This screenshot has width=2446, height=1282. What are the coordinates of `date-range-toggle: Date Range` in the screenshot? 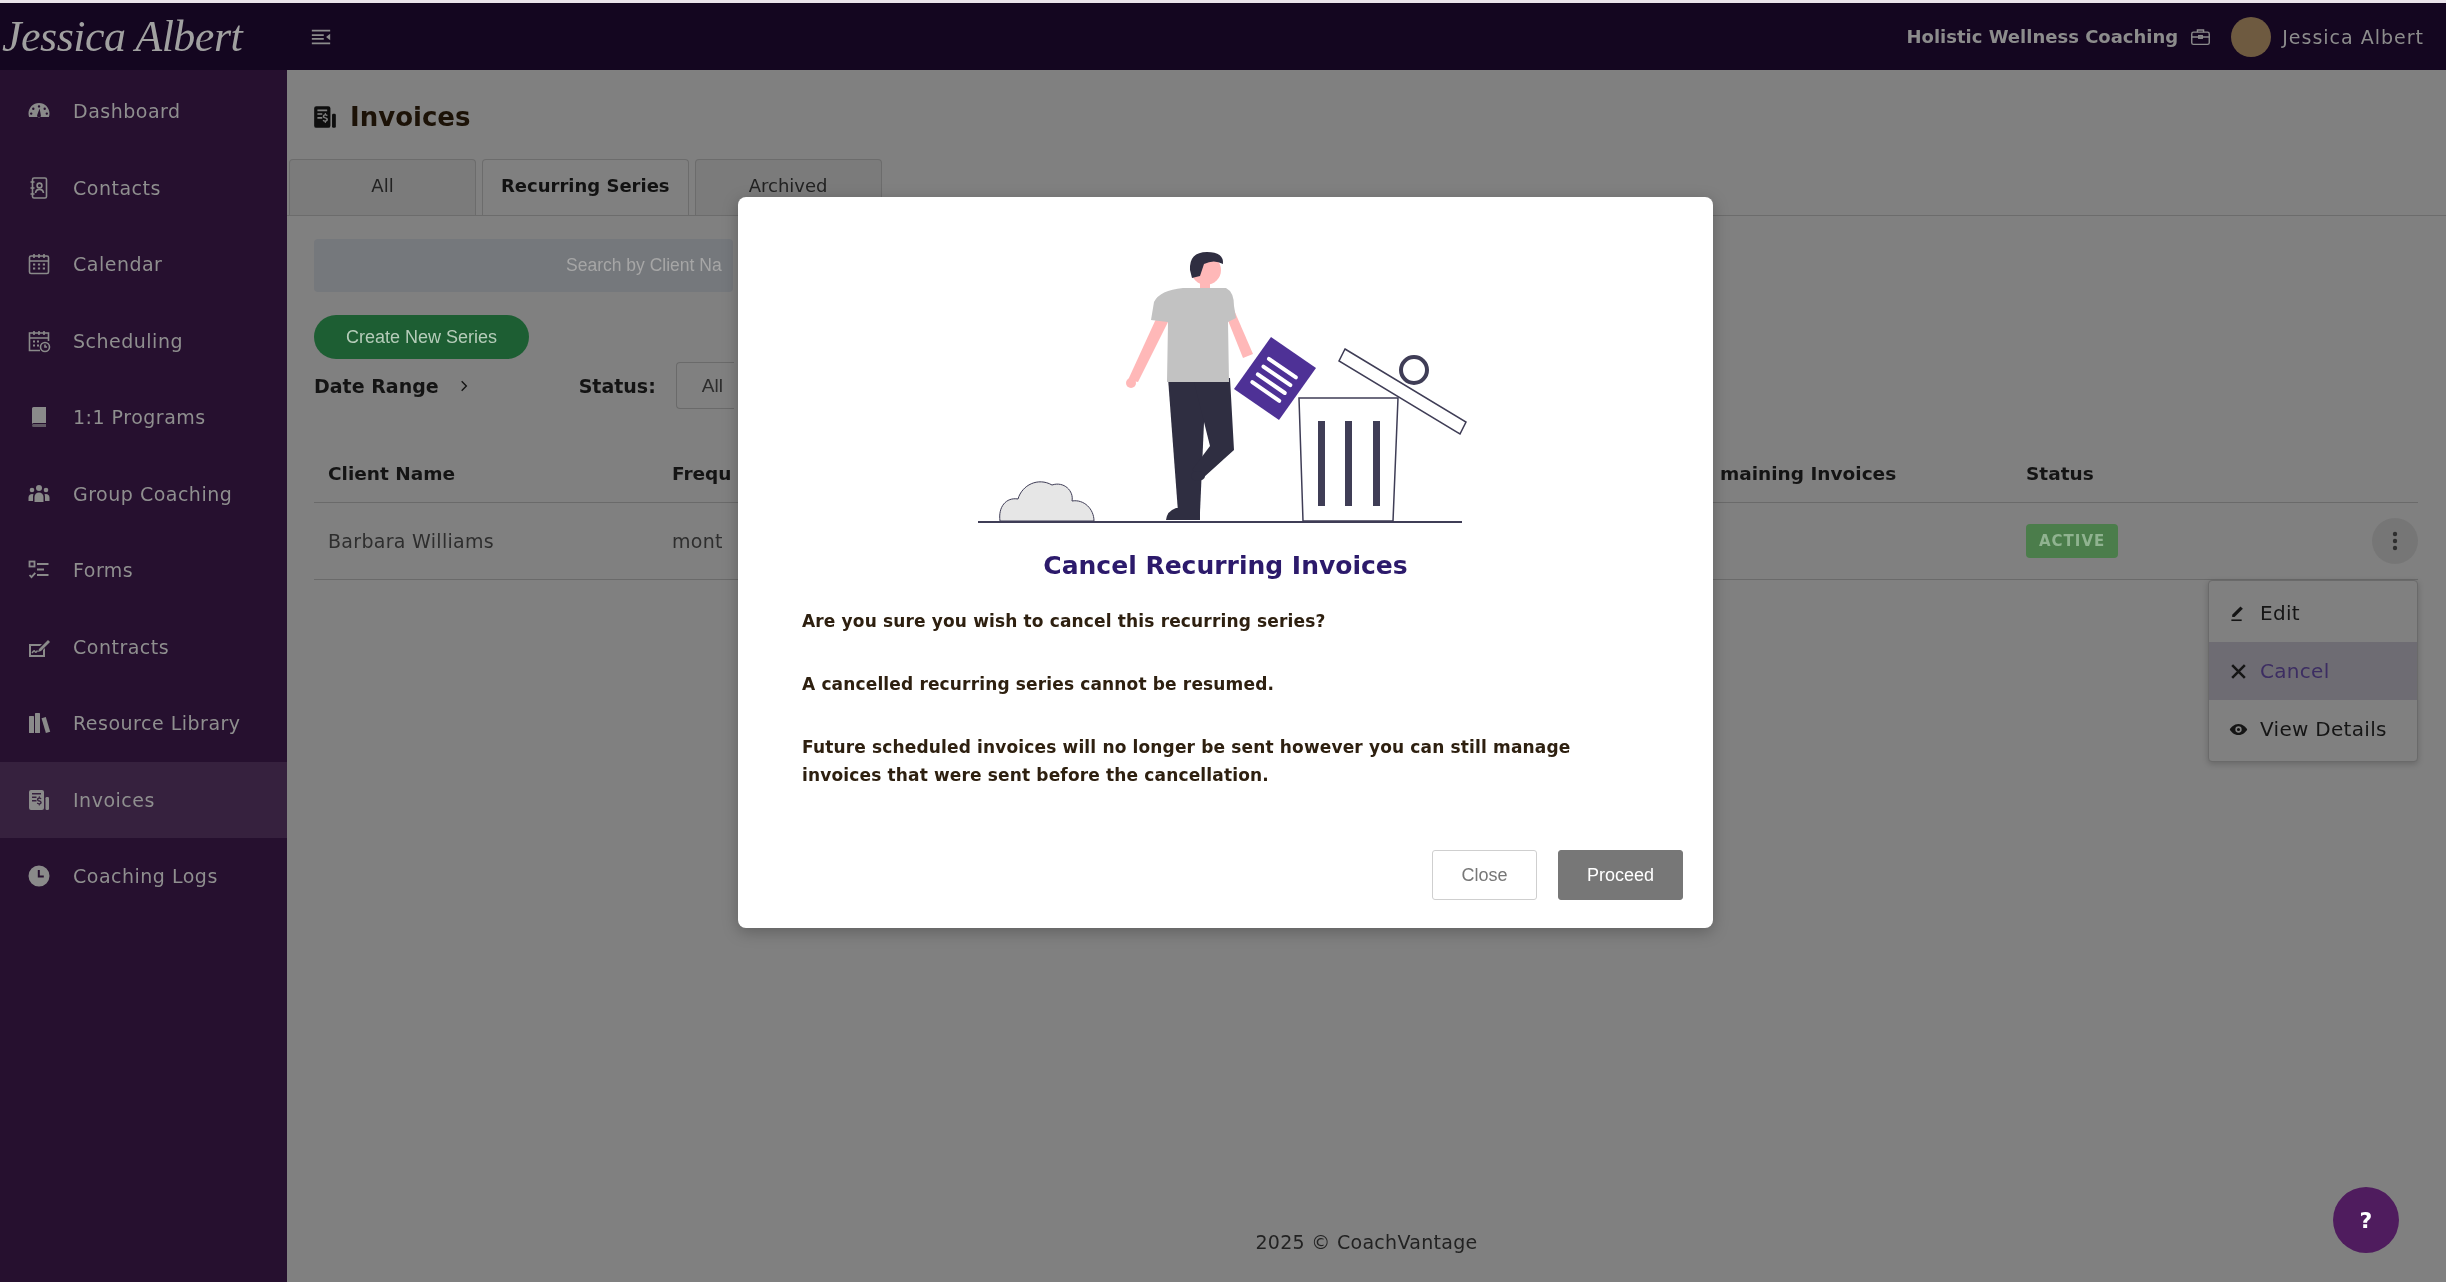 It's located at (392, 385).